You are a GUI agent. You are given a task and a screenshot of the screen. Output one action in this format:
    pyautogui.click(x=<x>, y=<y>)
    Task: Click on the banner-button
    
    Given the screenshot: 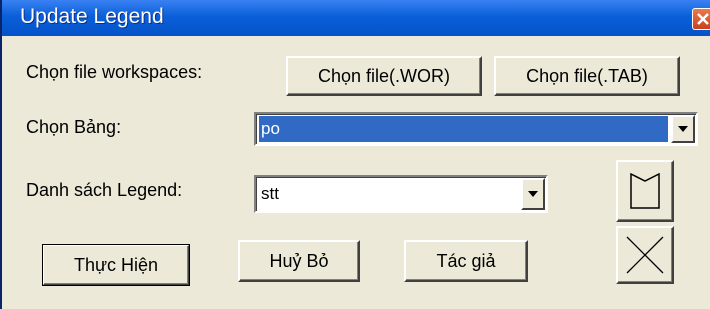 What is the action you would take?
    pyautogui.click(x=645, y=191)
    